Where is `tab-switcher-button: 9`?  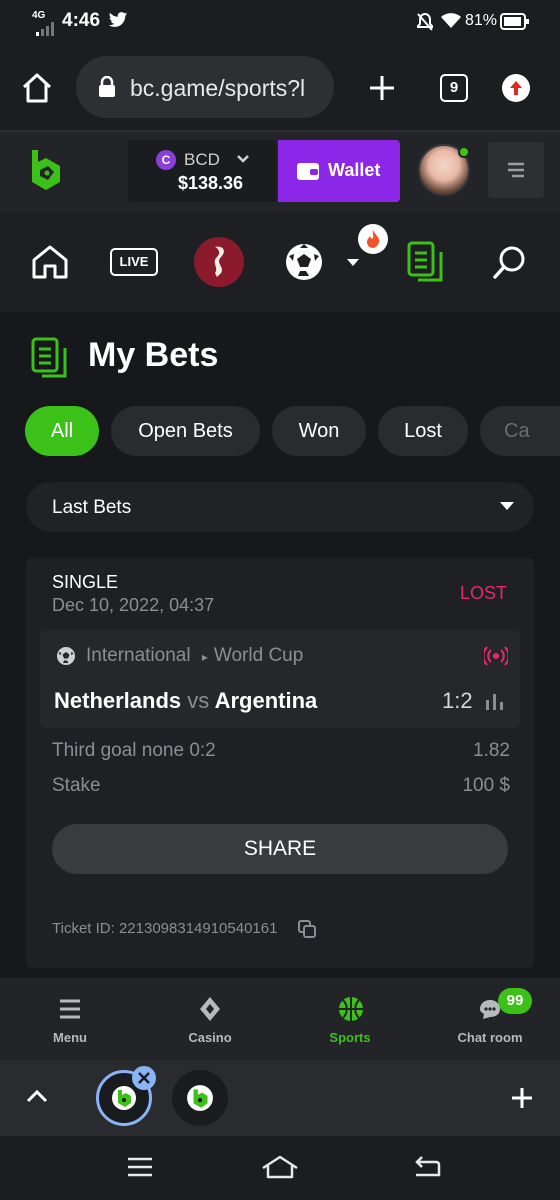 tab-switcher-button: 9 is located at coordinates (454, 88).